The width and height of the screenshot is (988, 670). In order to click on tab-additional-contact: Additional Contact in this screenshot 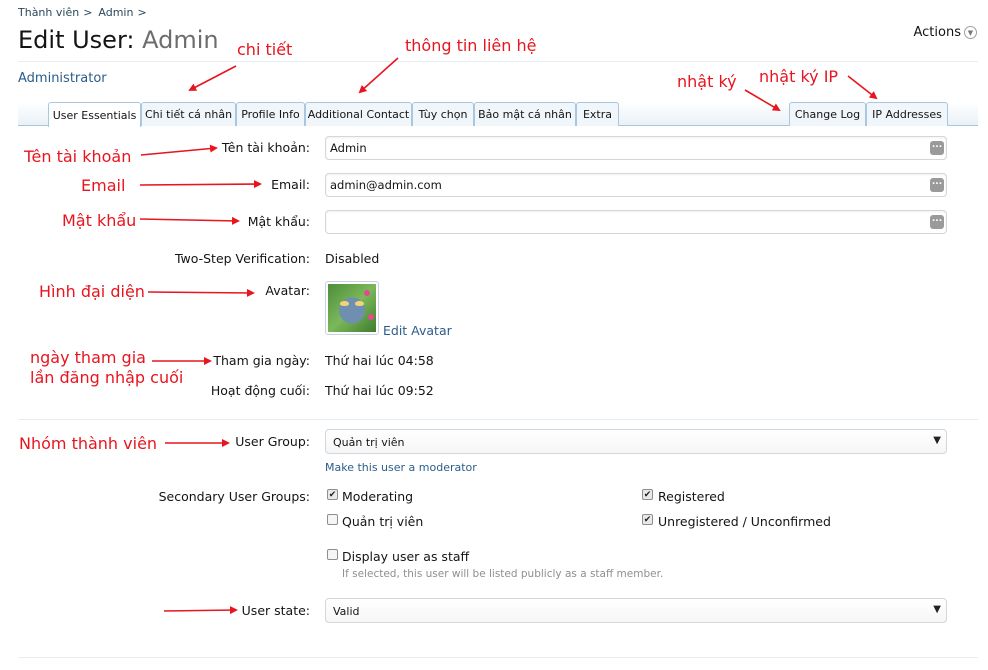, I will do `click(358, 114)`.